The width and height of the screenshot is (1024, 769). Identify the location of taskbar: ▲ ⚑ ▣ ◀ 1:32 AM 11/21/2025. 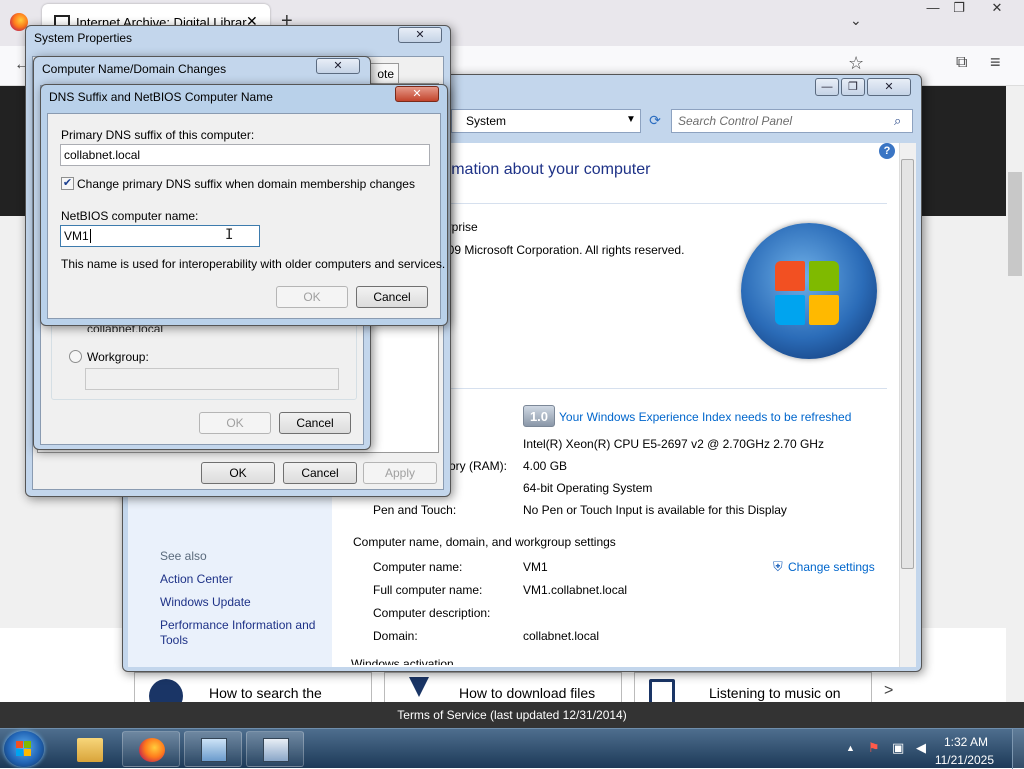
(512, 748).